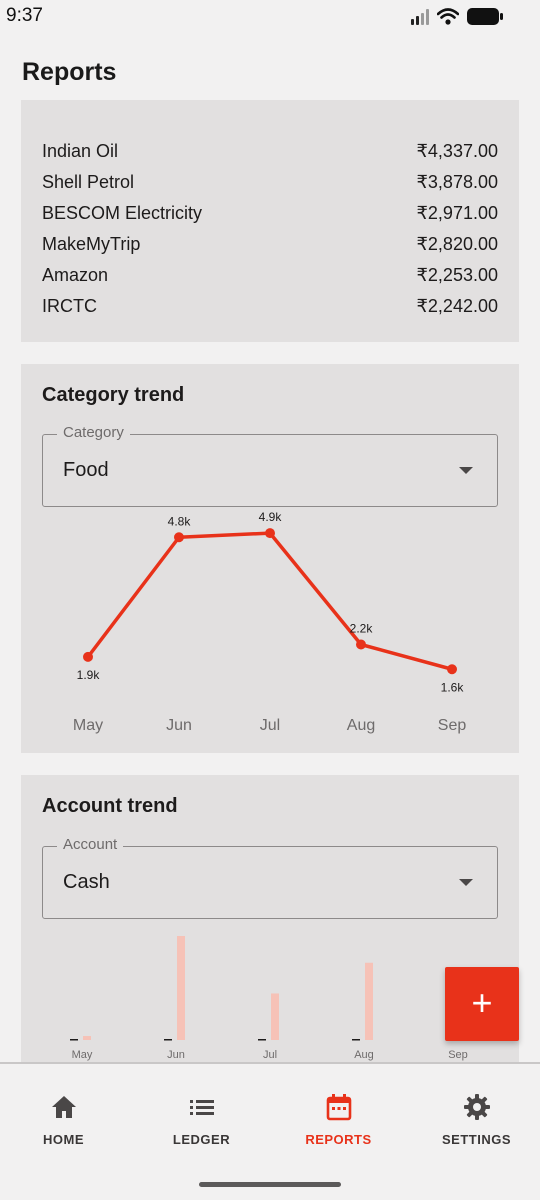 The height and width of the screenshot is (1200, 540). I want to click on merchant-name: Amazon, so click(75, 274).